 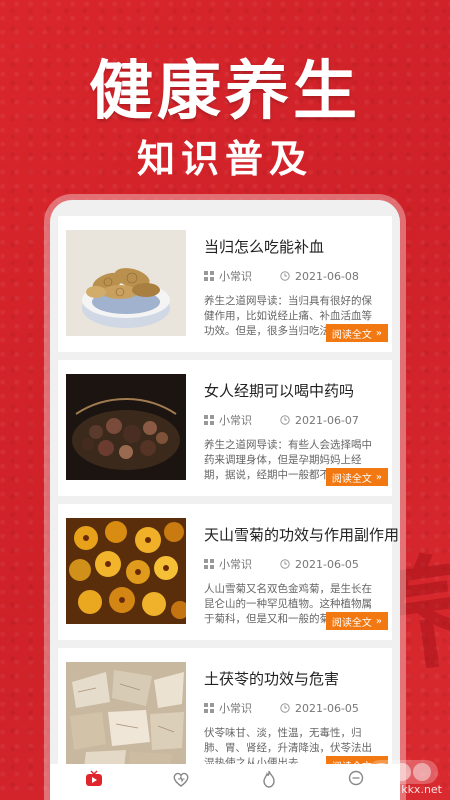 What do you see at coordinates (403, 772) in the screenshot?
I see `watermark-logo` at bounding box center [403, 772].